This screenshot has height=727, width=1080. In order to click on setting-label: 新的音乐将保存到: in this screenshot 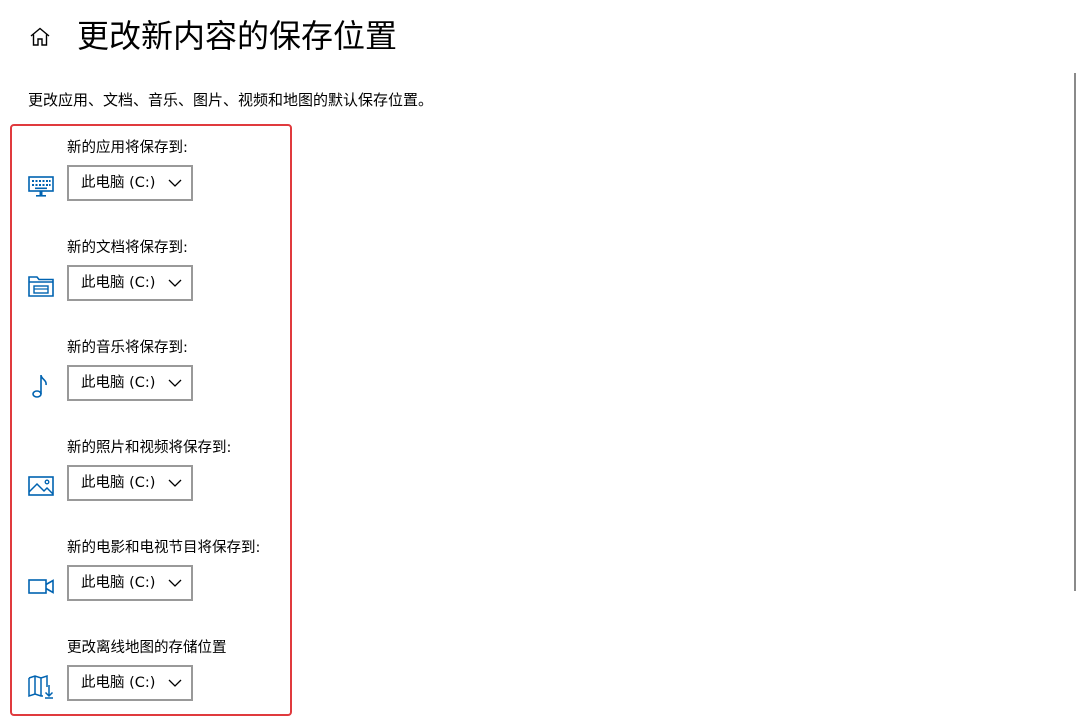, I will do `click(127, 348)`.